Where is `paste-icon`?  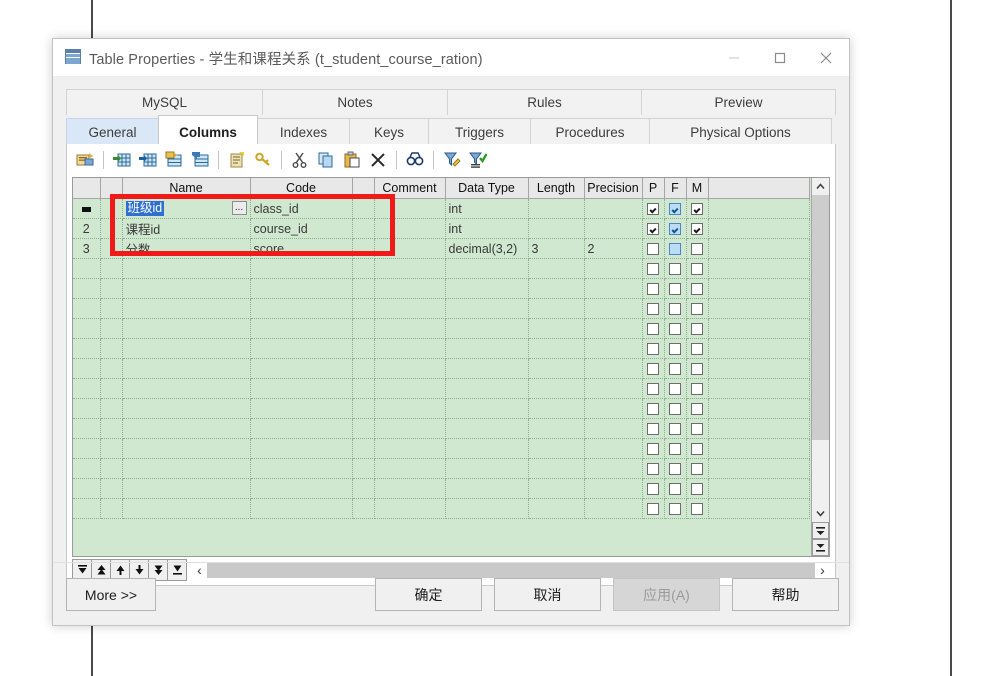
paste-icon is located at coordinates (352, 160).